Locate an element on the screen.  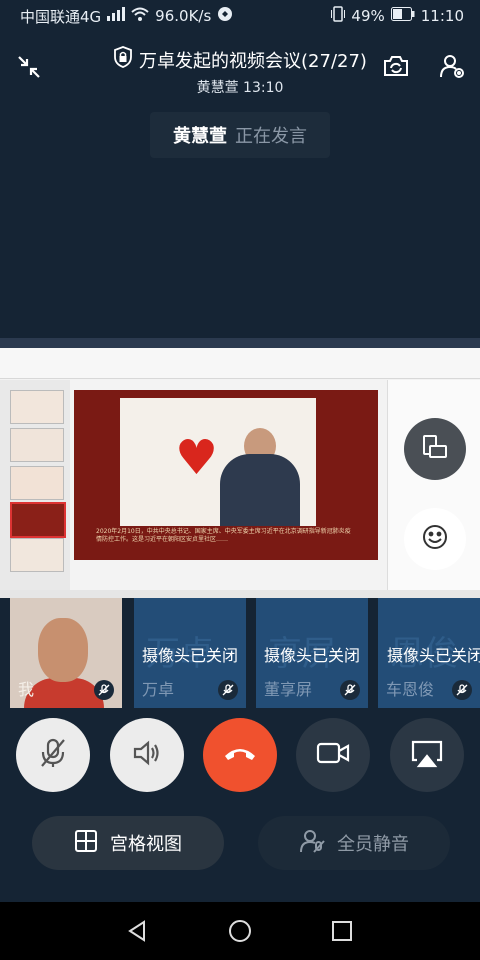
grid-icon is located at coordinates (86, 843).